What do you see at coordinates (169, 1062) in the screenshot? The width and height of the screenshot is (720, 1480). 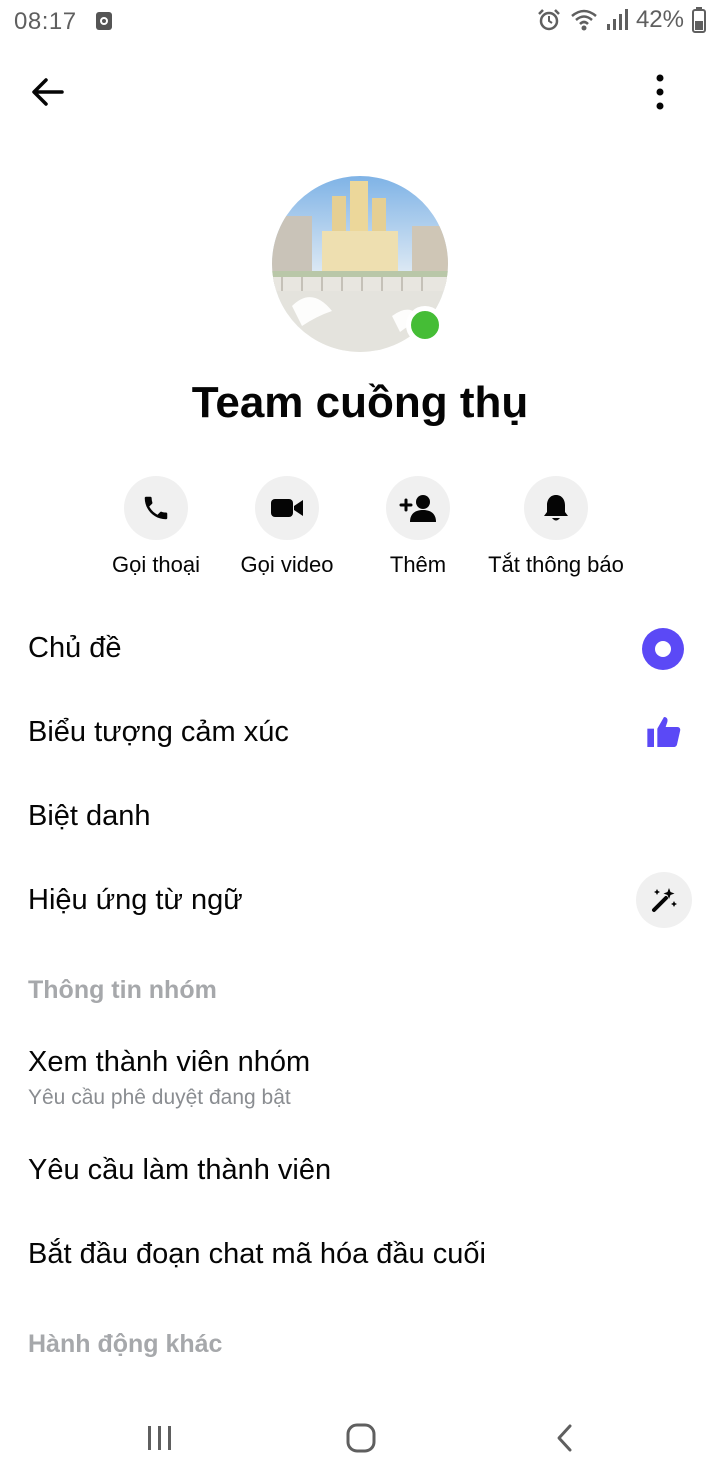 I see `view-members-label: Xem thành viên nhóm` at bounding box center [169, 1062].